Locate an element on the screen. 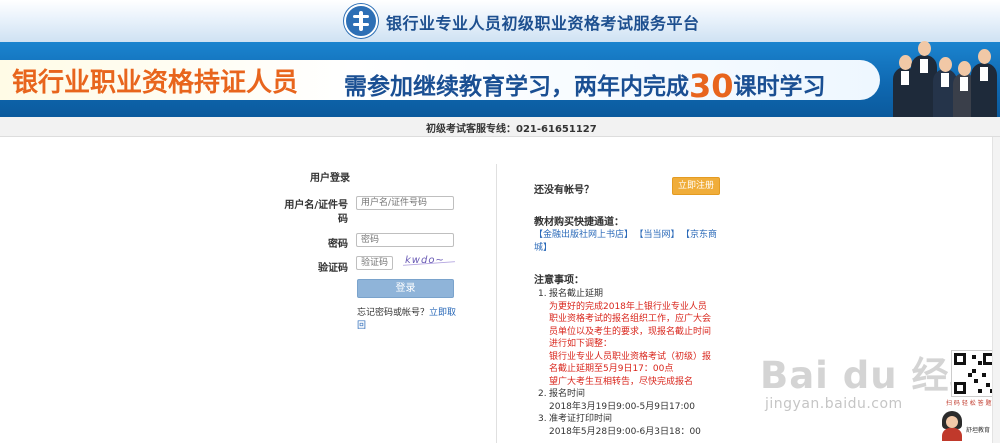 Image resolution: width=1000 pixels, height=443 pixels. notice-item: 2. 报名时间 is located at coordinates (625, 394).